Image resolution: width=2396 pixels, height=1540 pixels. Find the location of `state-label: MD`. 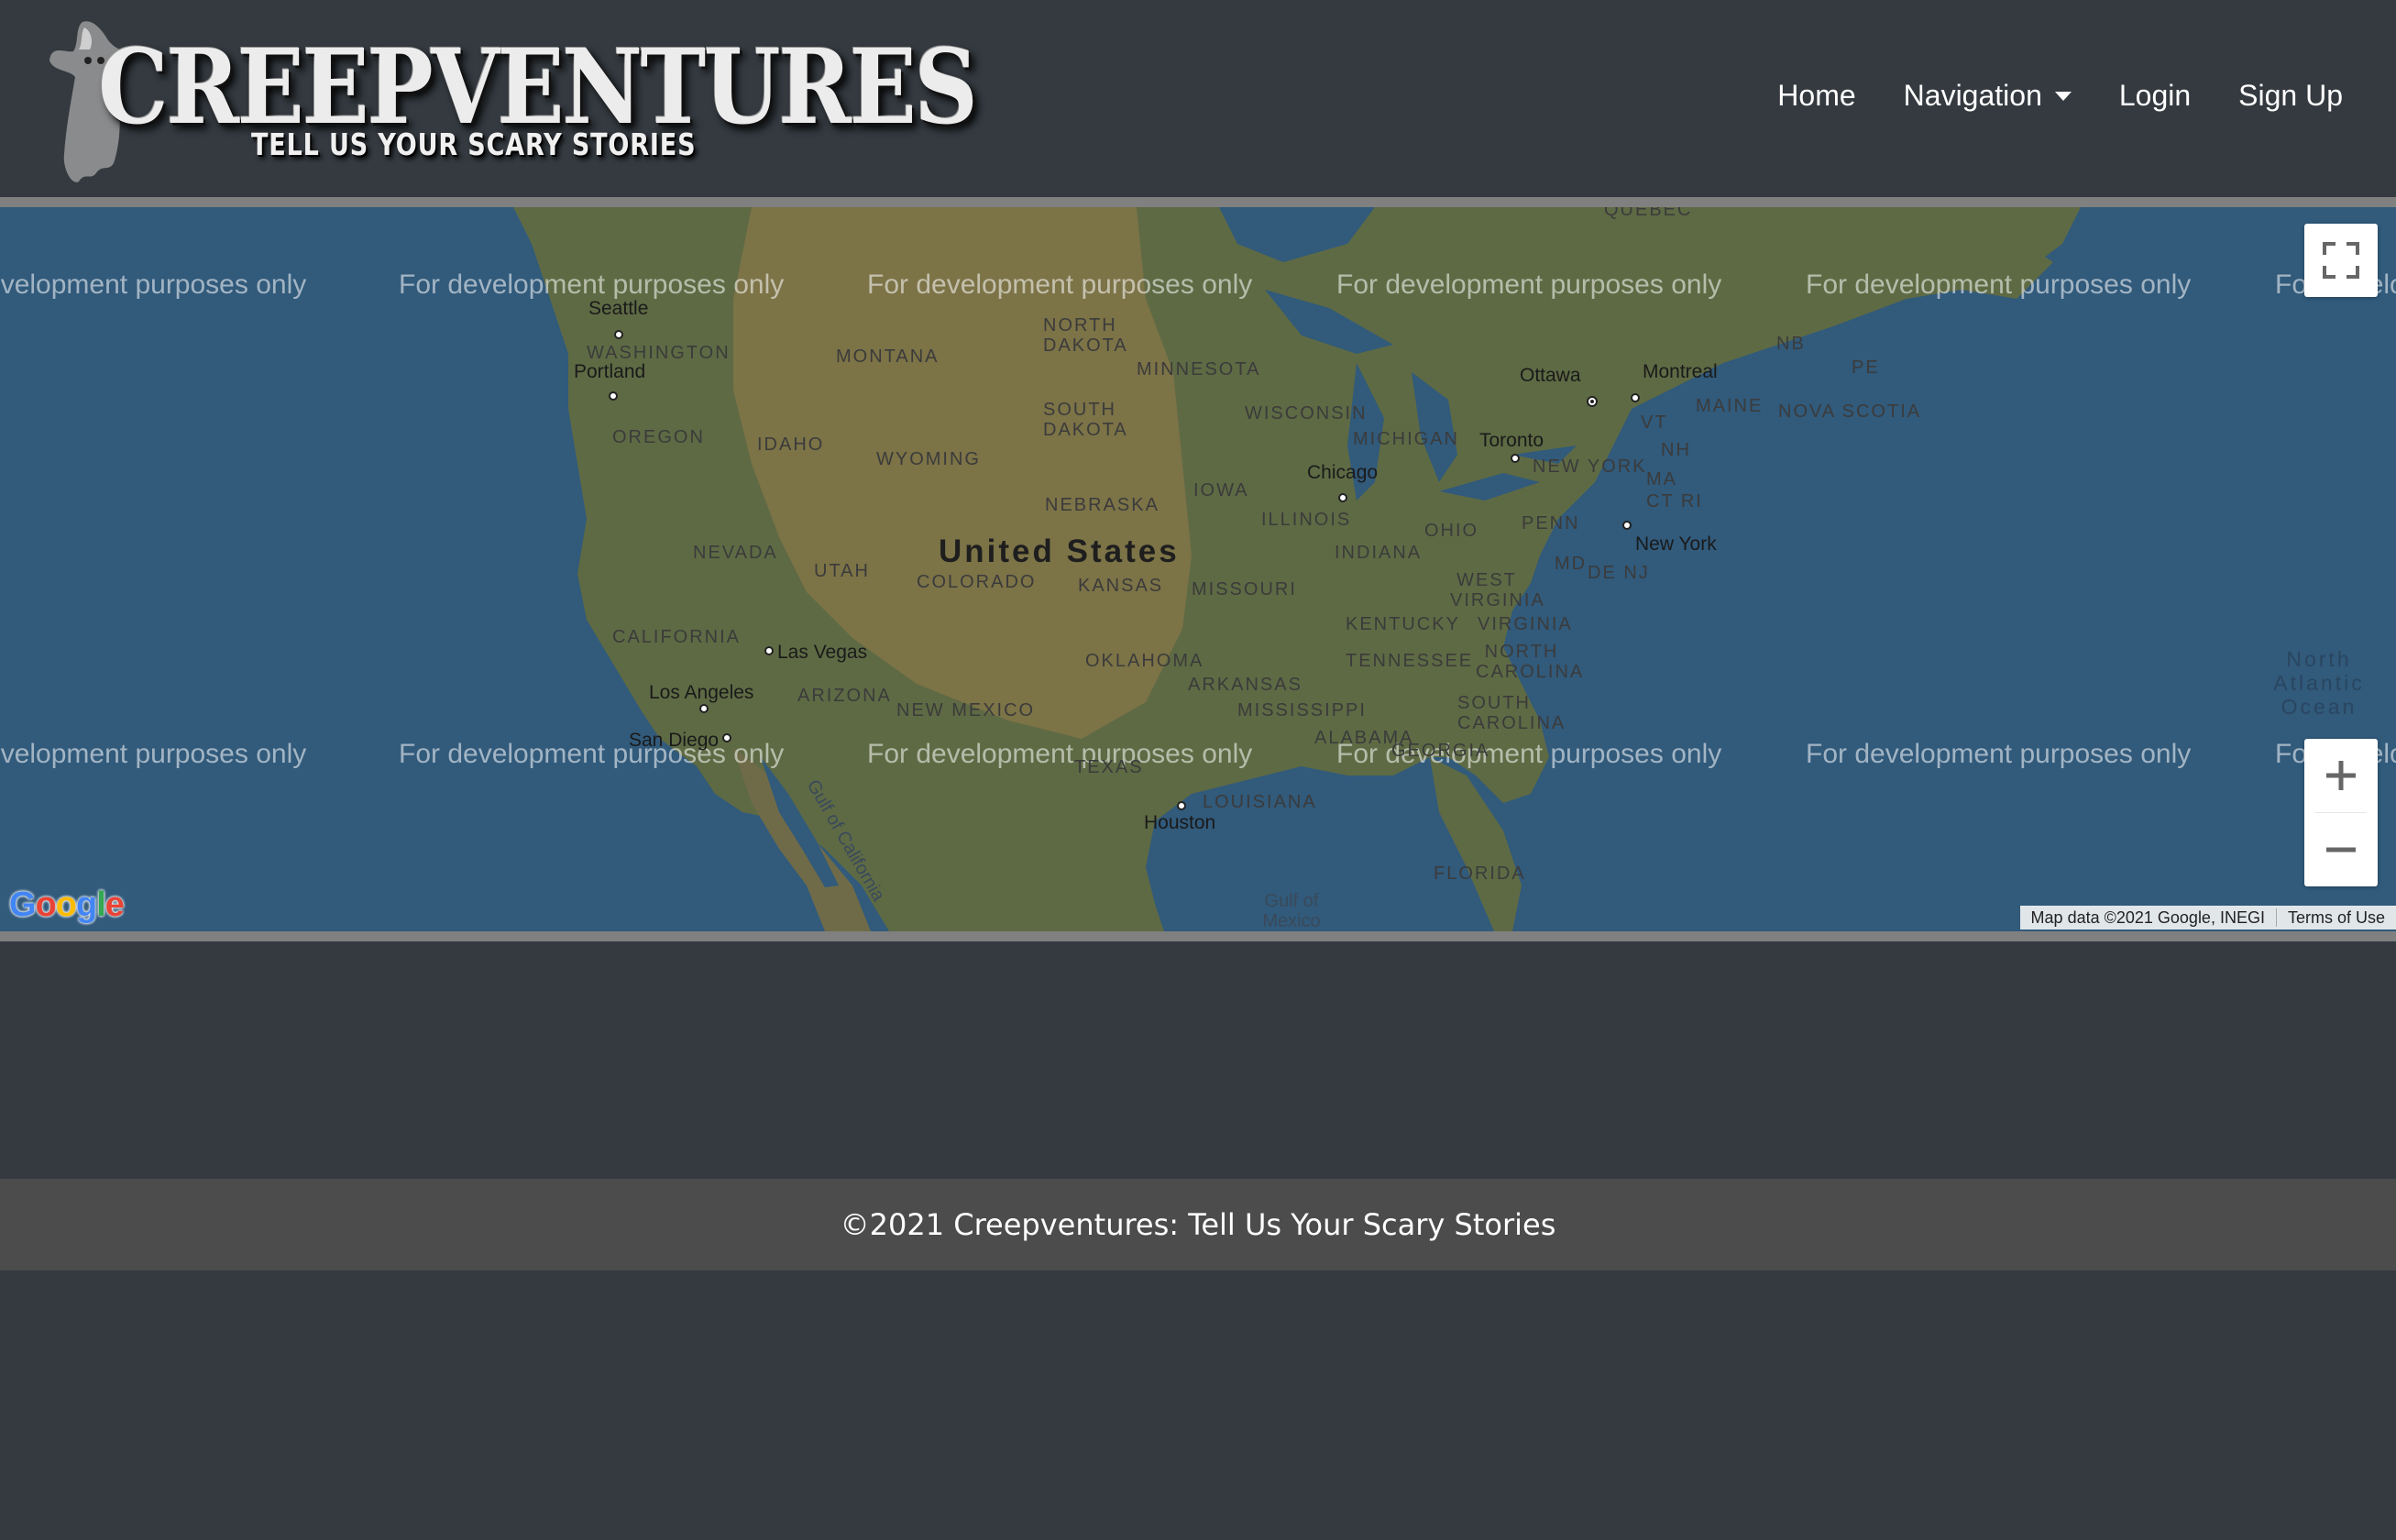

state-label: MD is located at coordinates (1571, 564).